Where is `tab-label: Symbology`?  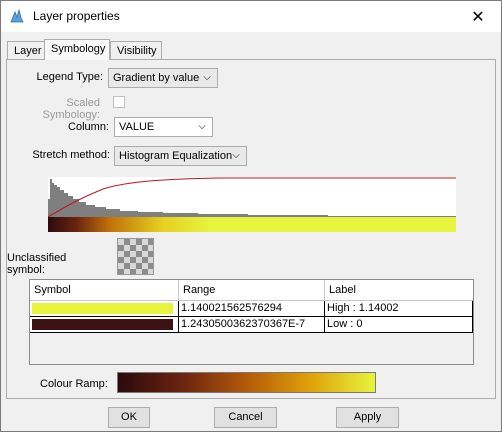 tab-label: Symbology is located at coordinates (78, 49).